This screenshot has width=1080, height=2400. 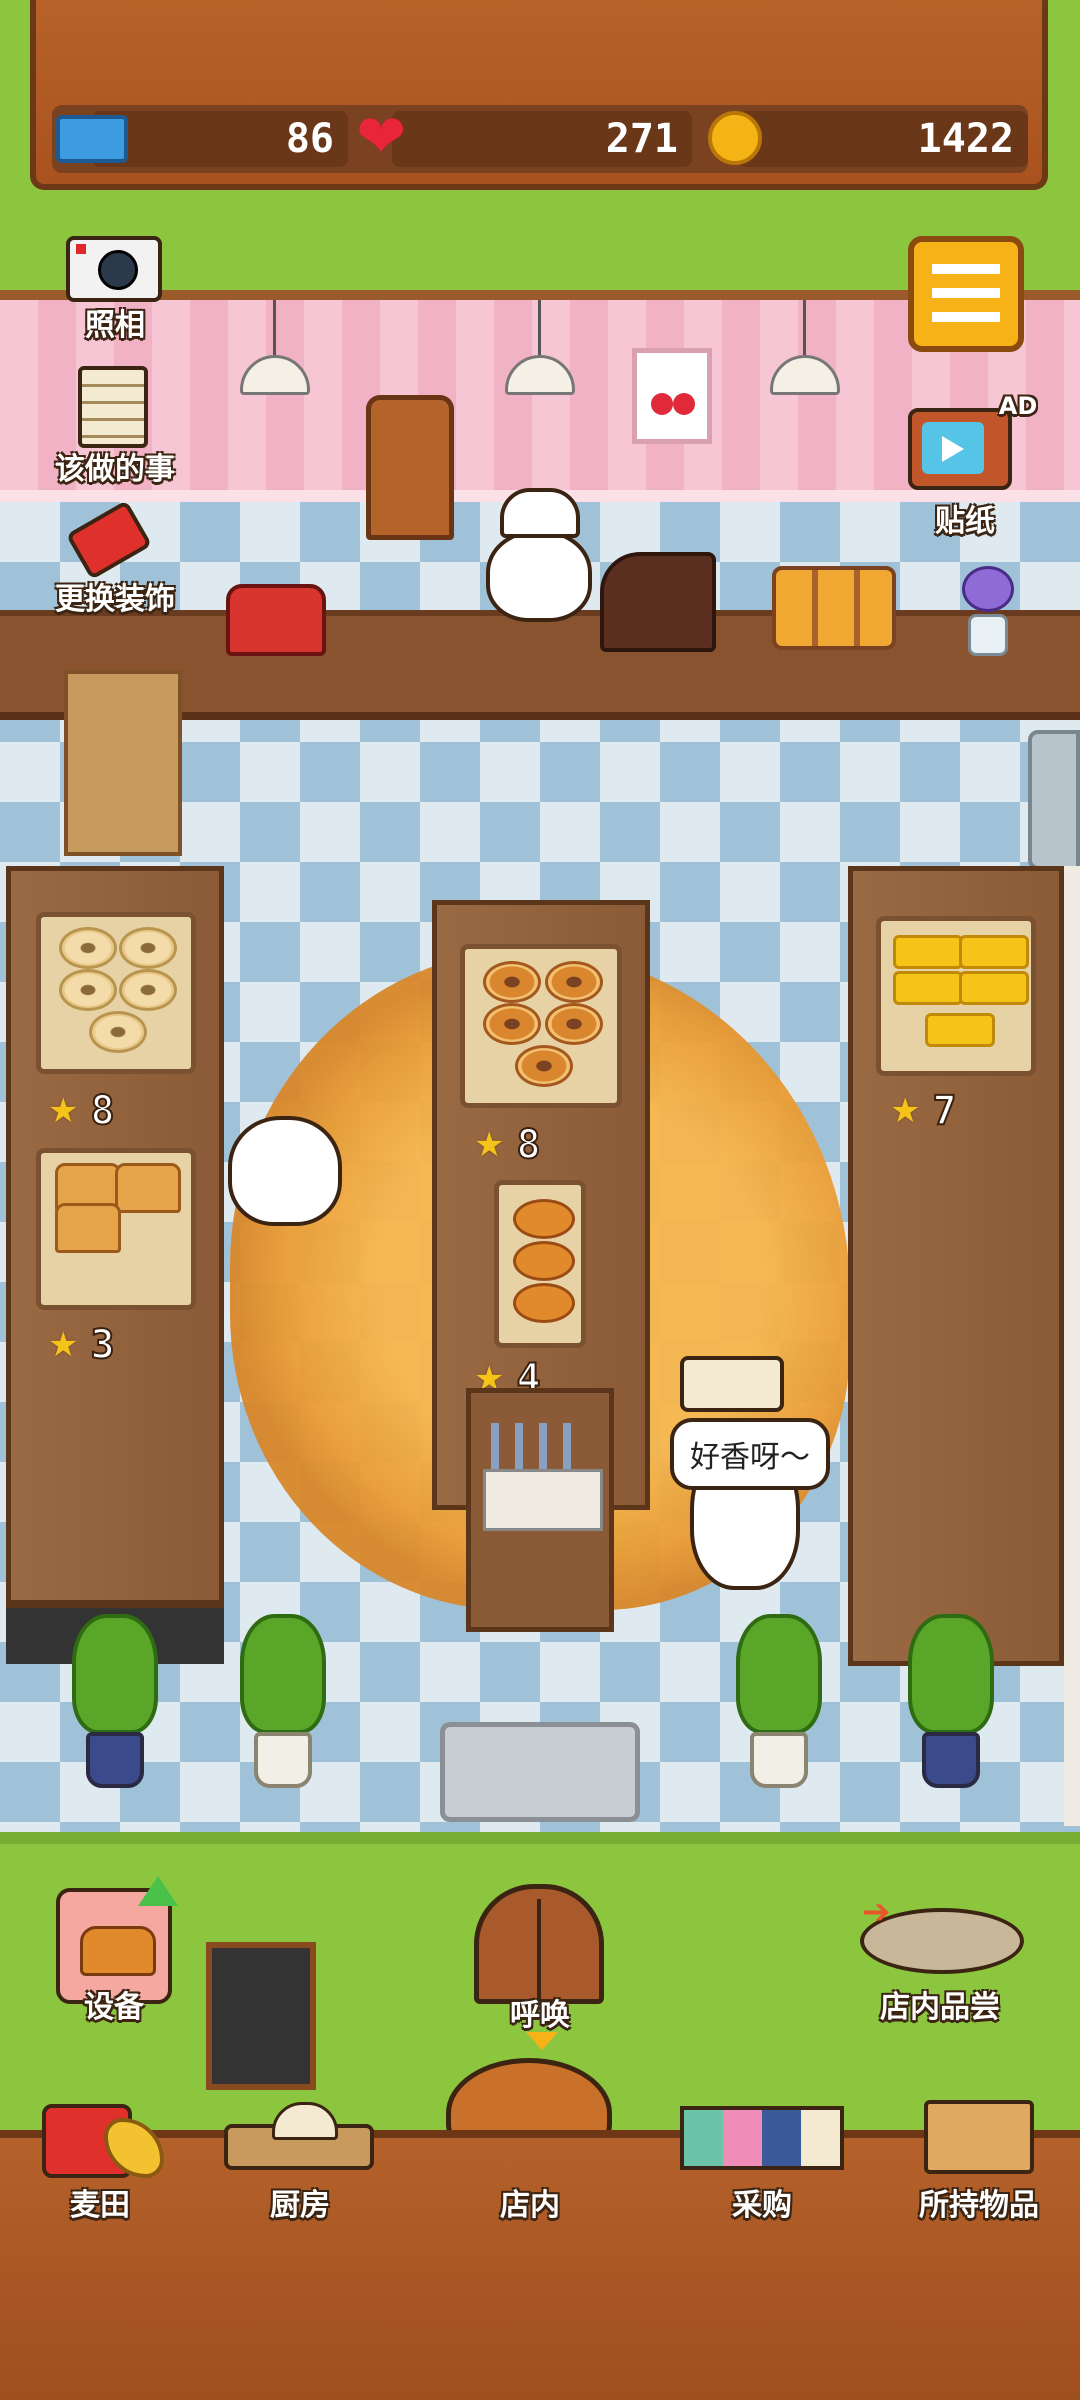 What do you see at coordinates (540, 1772) in the screenshot?
I see `door-mat` at bounding box center [540, 1772].